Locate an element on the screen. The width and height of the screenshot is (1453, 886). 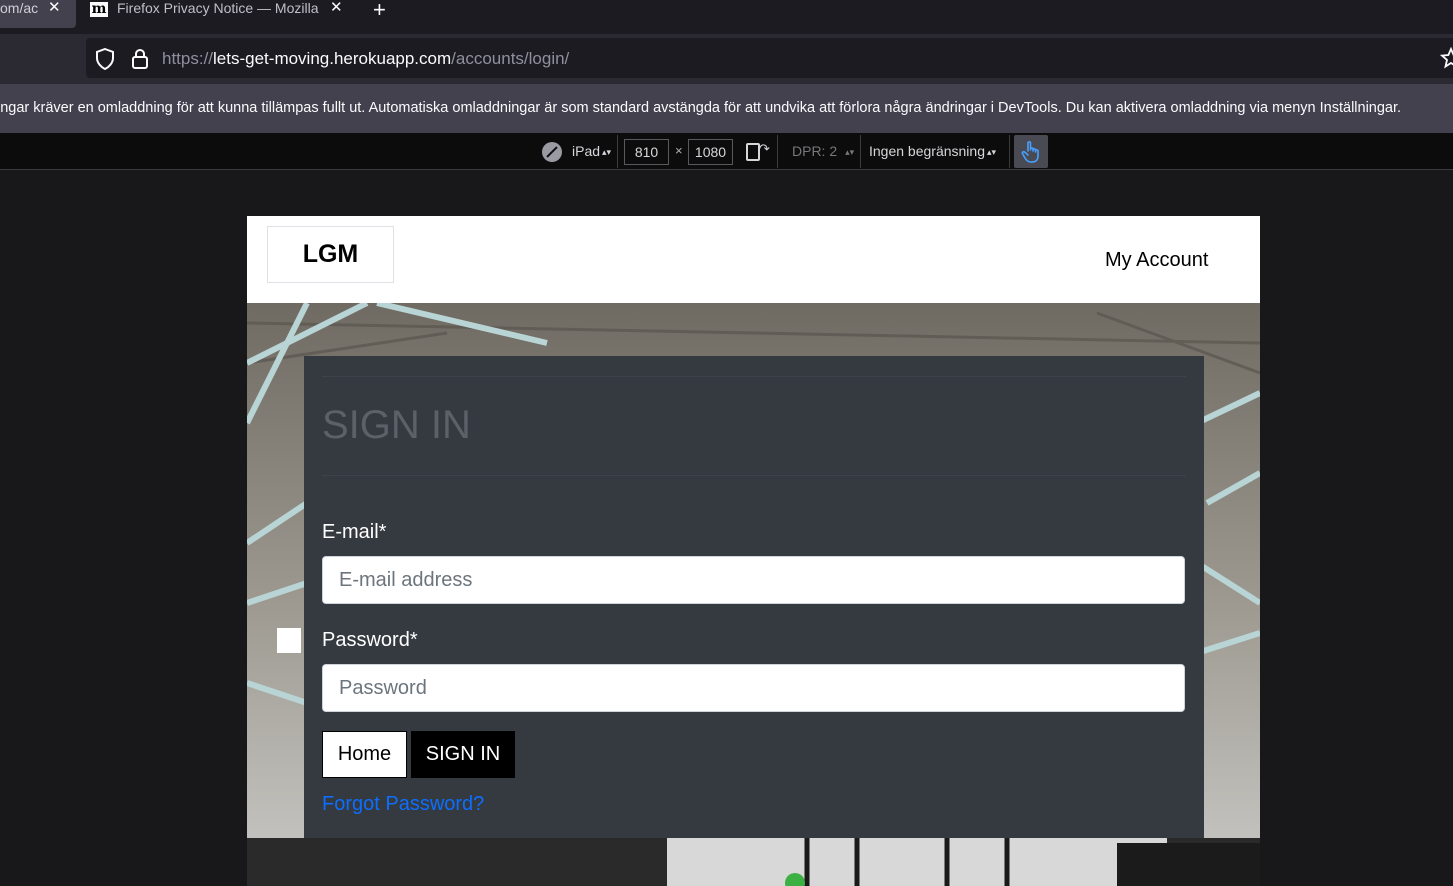
tab-active: om/ac ✕ is located at coordinates (38, 14).